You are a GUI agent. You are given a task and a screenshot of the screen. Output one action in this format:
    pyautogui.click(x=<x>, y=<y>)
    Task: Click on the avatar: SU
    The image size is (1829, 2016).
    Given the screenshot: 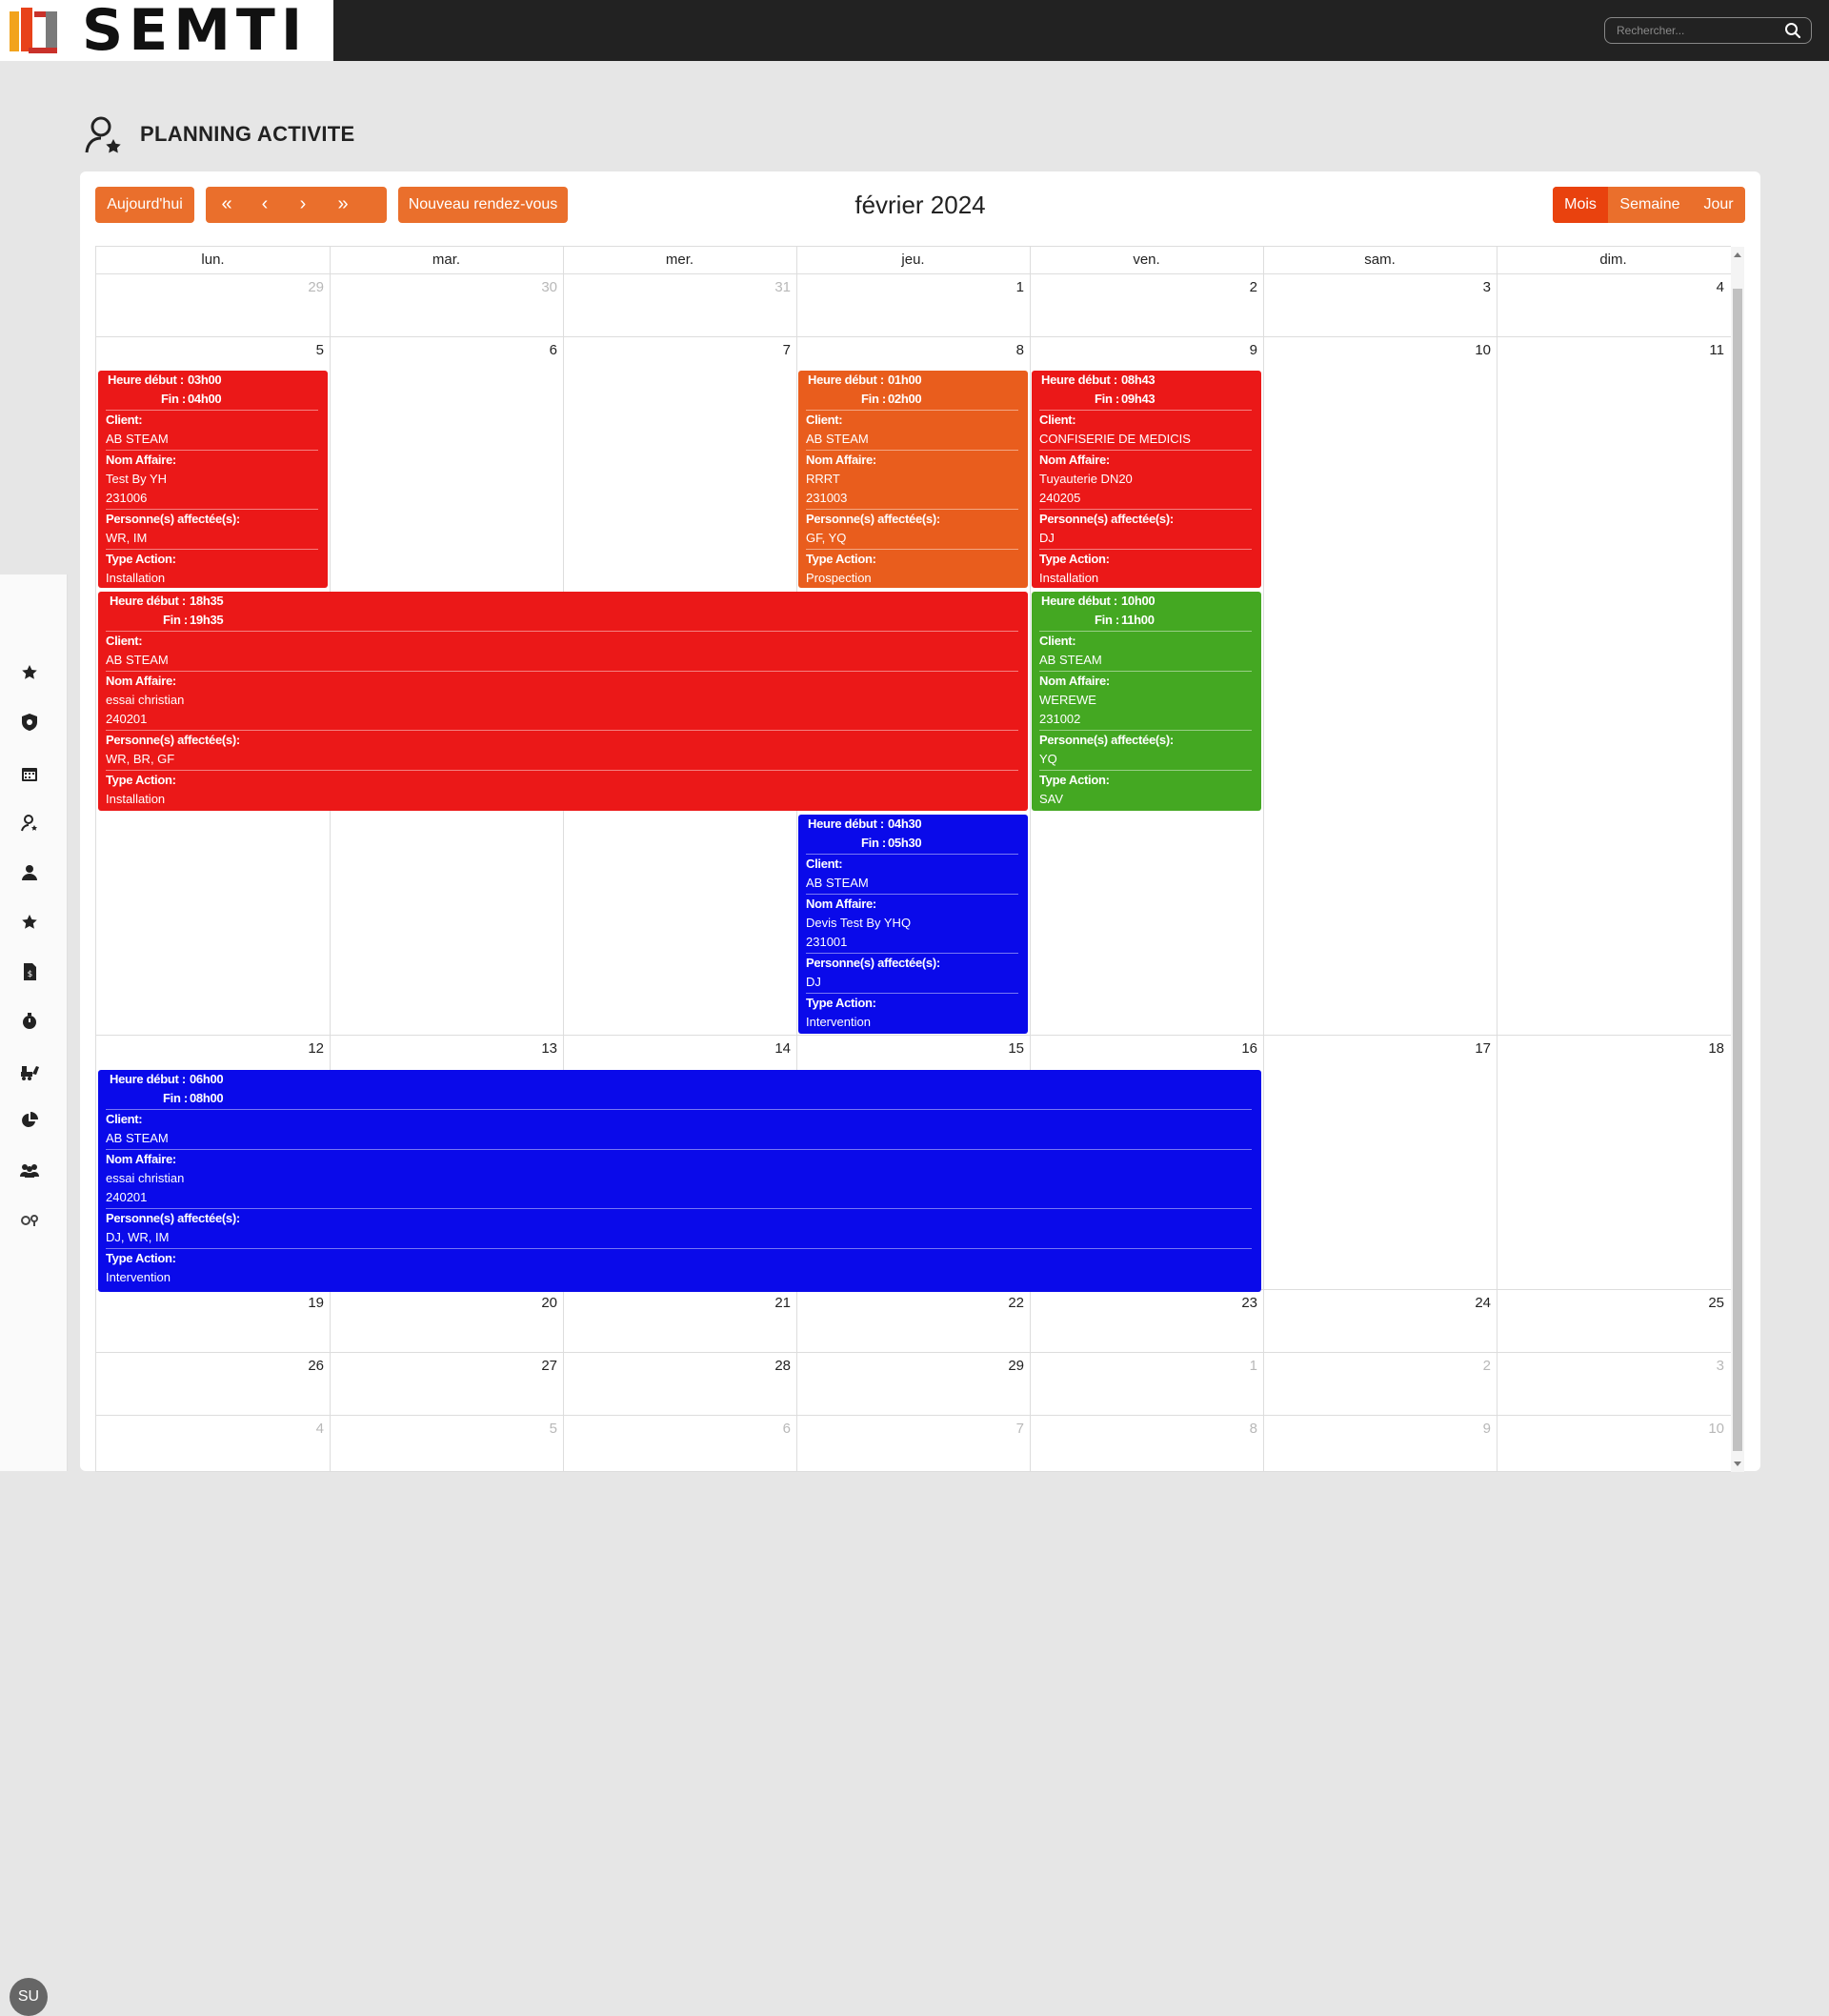 What is the action you would take?
    pyautogui.click(x=29, y=1997)
    